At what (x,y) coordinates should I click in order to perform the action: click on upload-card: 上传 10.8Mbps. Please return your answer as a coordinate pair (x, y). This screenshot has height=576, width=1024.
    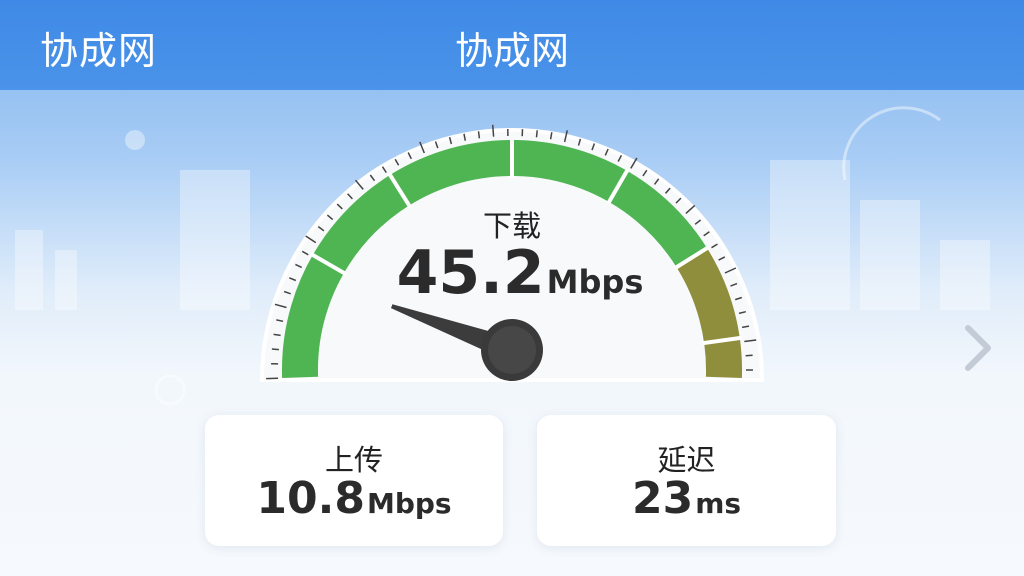
    Looking at the image, I should click on (354, 480).